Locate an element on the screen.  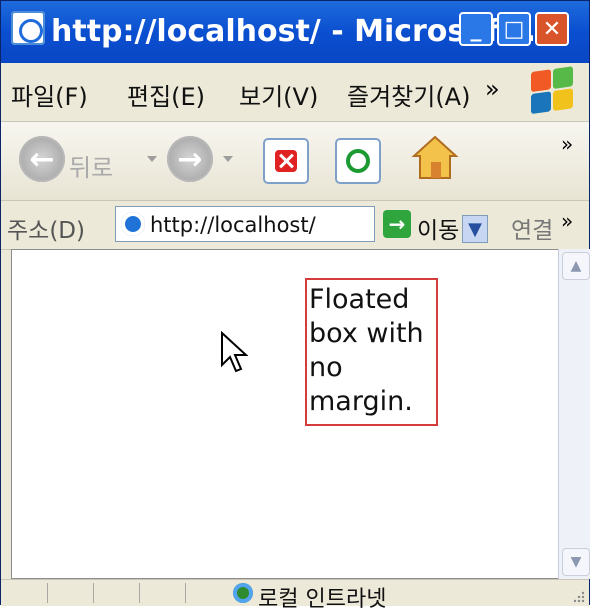
go-button: → is located at coordinates (397, 224).